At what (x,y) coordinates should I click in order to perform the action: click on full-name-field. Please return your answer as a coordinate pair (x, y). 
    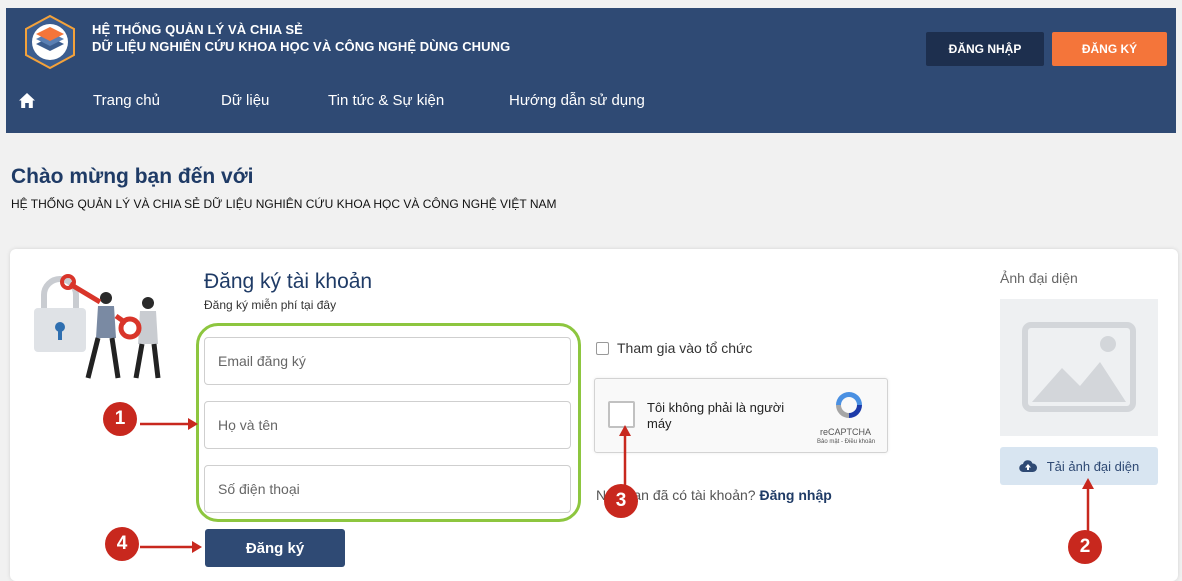
    Looking at the image, I should click on (387, 425).